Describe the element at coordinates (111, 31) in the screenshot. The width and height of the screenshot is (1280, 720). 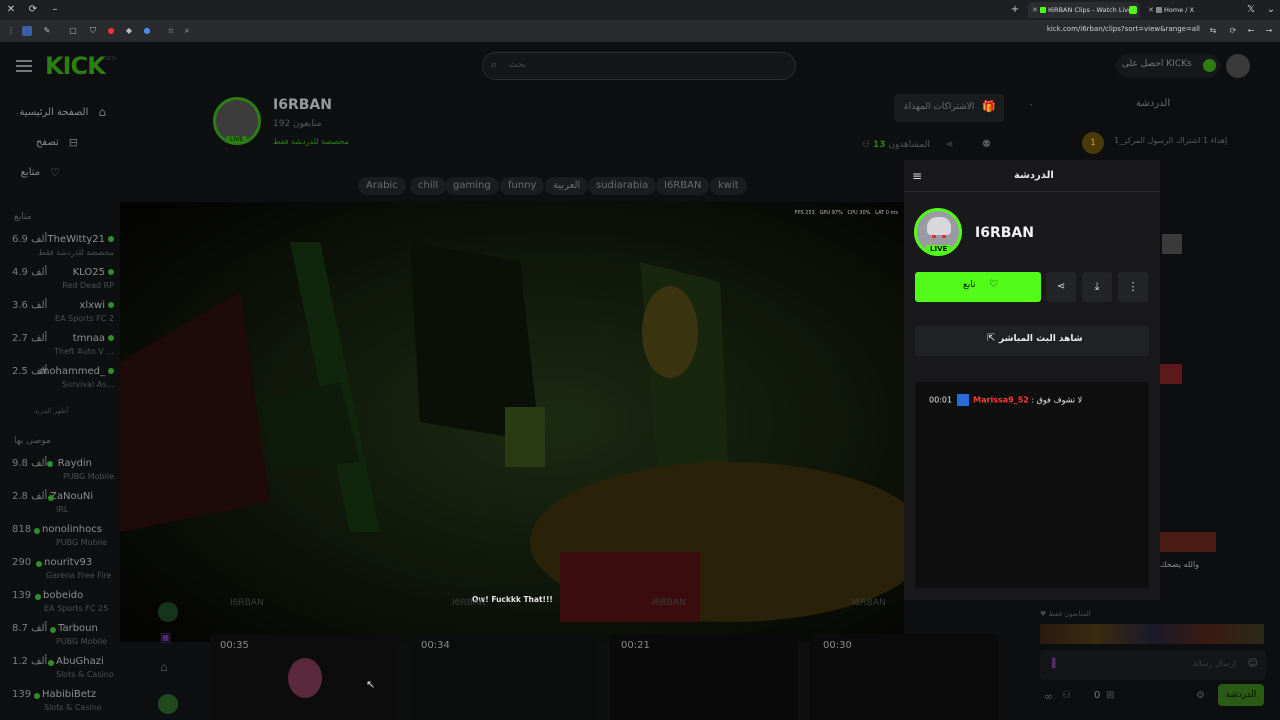
I see `extension-red-icon: ●` at that location.